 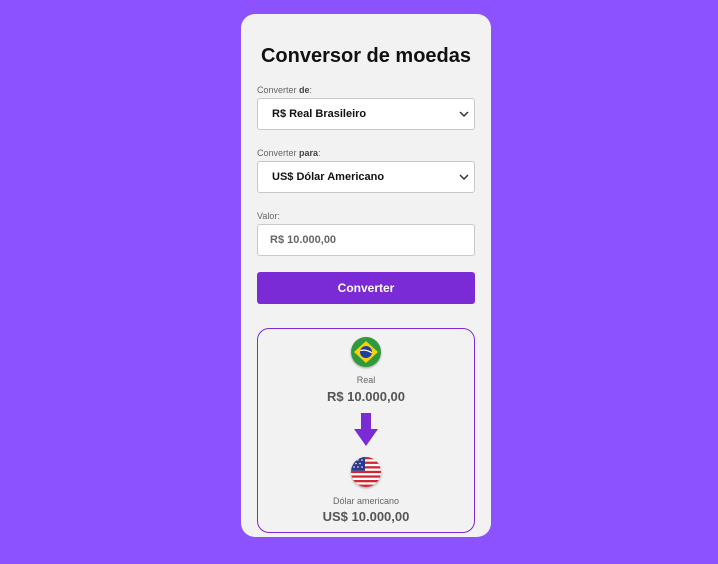 What do you see at coordinates (366, 240) in the screenshot?
I see `amount-input` at bounding box center [366, 240].